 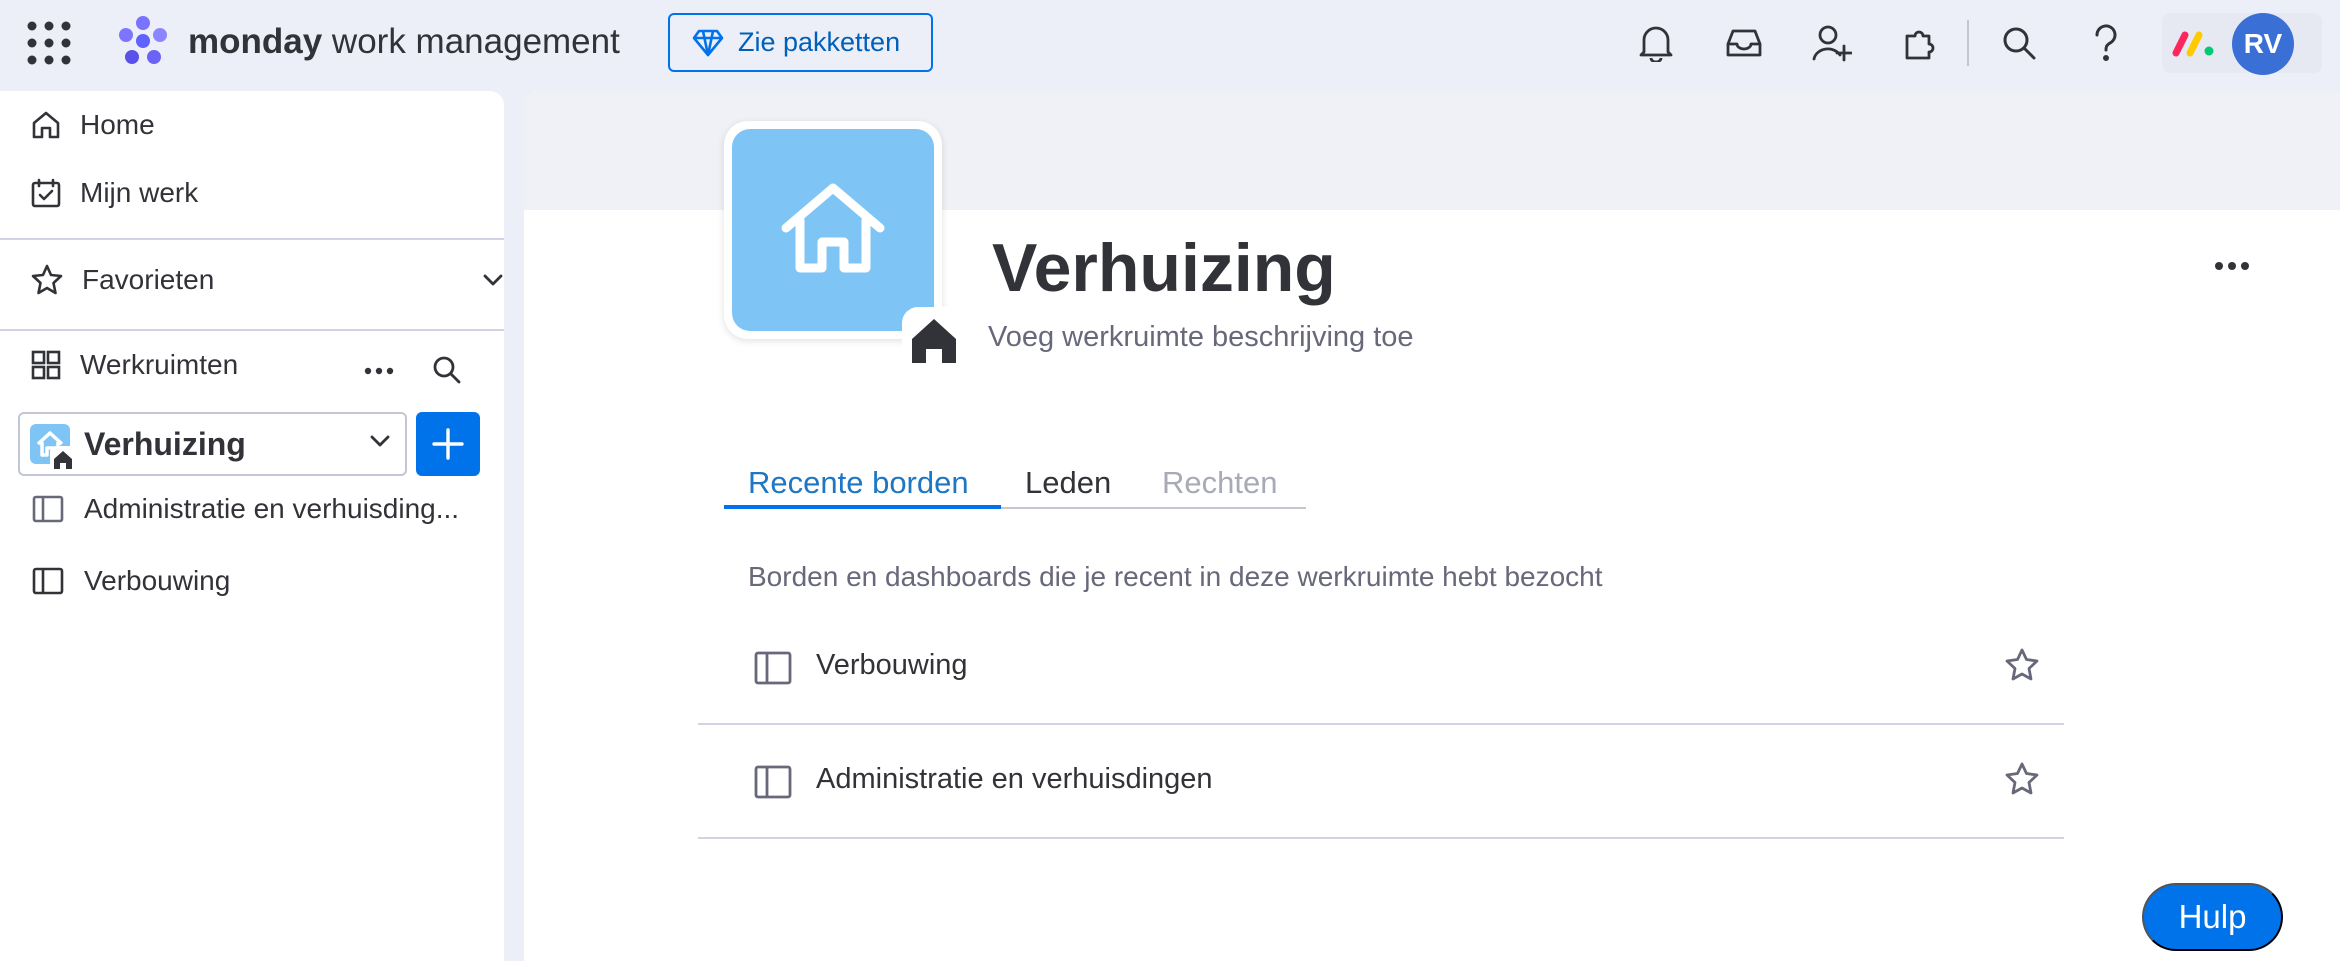 What do you see at coordinates (404, 42) in the screenshot?
I see `brand-name: monday work management` at bounding box center [404, 42].